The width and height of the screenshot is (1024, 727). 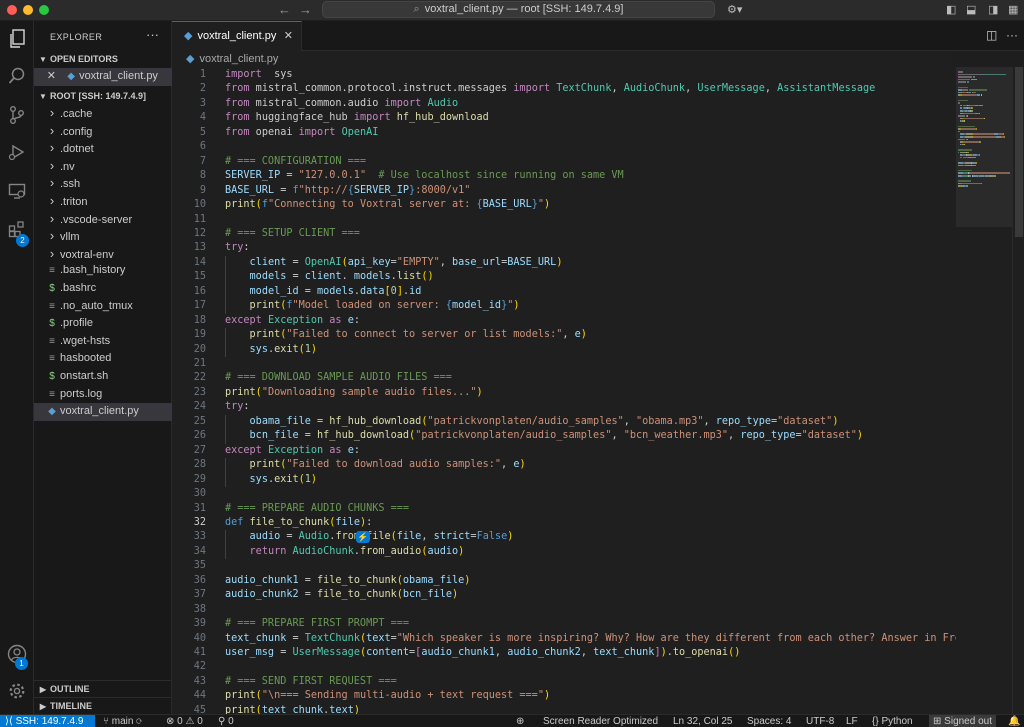 I want to click on indent-guide, so click(x=225, y=277).